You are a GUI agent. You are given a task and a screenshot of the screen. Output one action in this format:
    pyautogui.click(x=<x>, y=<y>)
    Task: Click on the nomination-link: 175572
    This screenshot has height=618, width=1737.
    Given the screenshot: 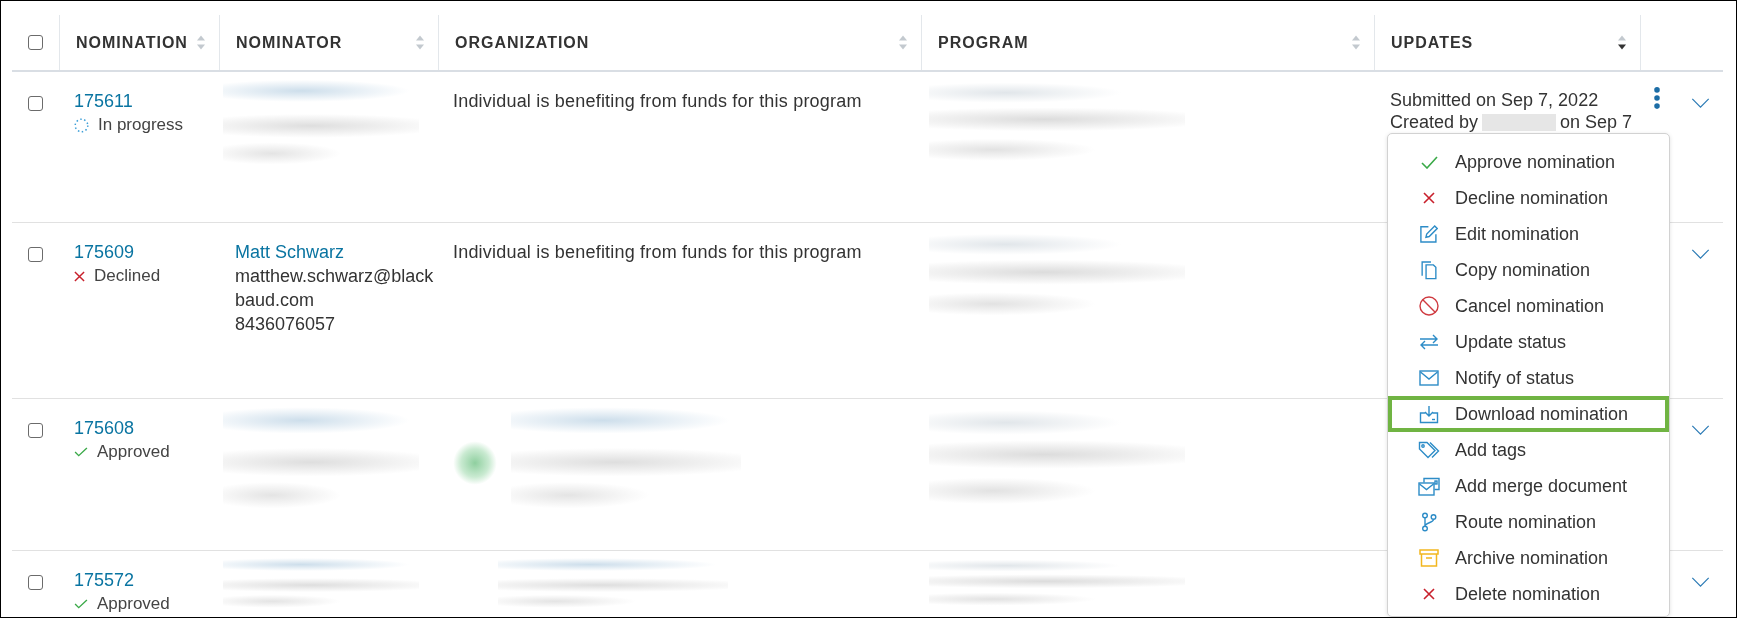 What is the action you would take?
    pyautogui.click(x=104, y=580)
    